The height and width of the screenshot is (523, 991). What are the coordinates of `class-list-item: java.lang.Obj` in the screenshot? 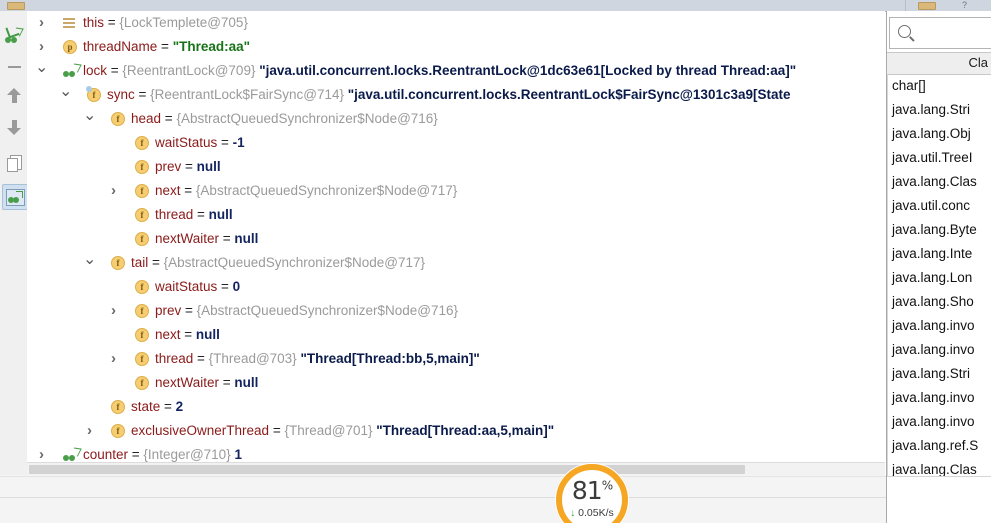 It's located at (939, 134).